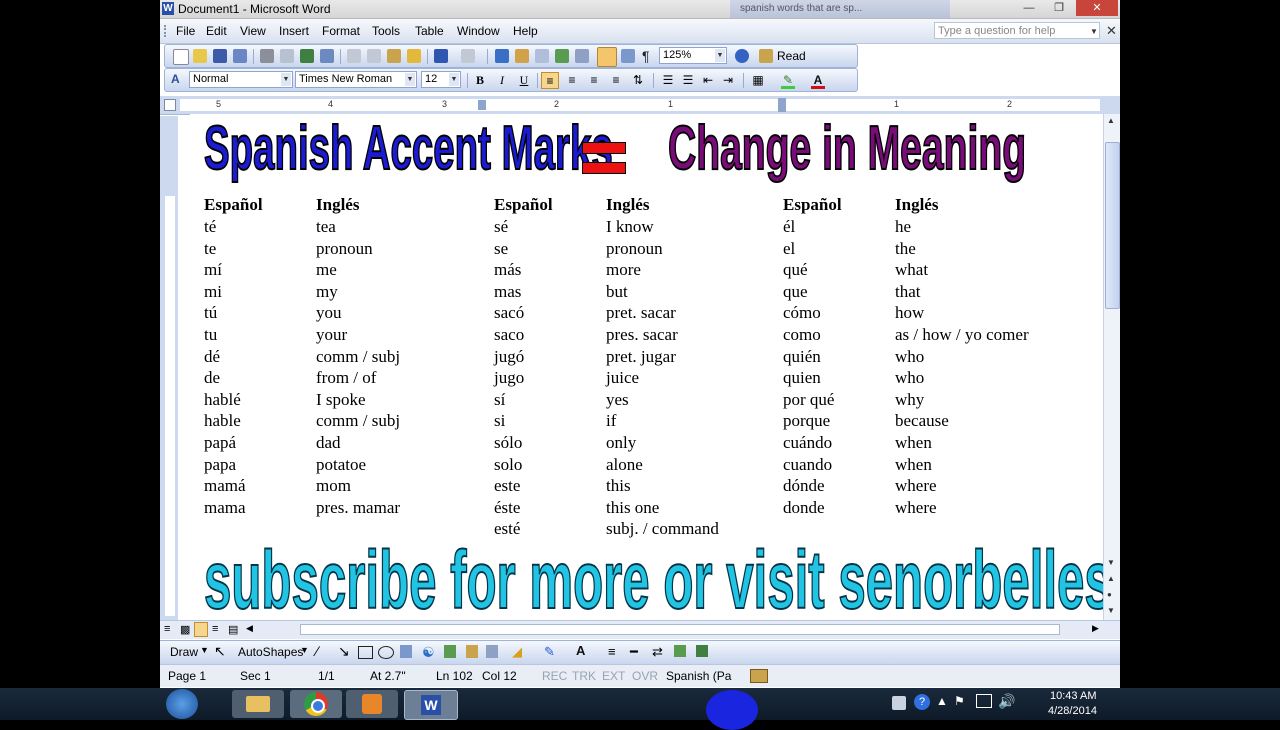 This screenshot has height=730, width=1280. I want to click on dash-style-icon: ━, so click(634, 652).